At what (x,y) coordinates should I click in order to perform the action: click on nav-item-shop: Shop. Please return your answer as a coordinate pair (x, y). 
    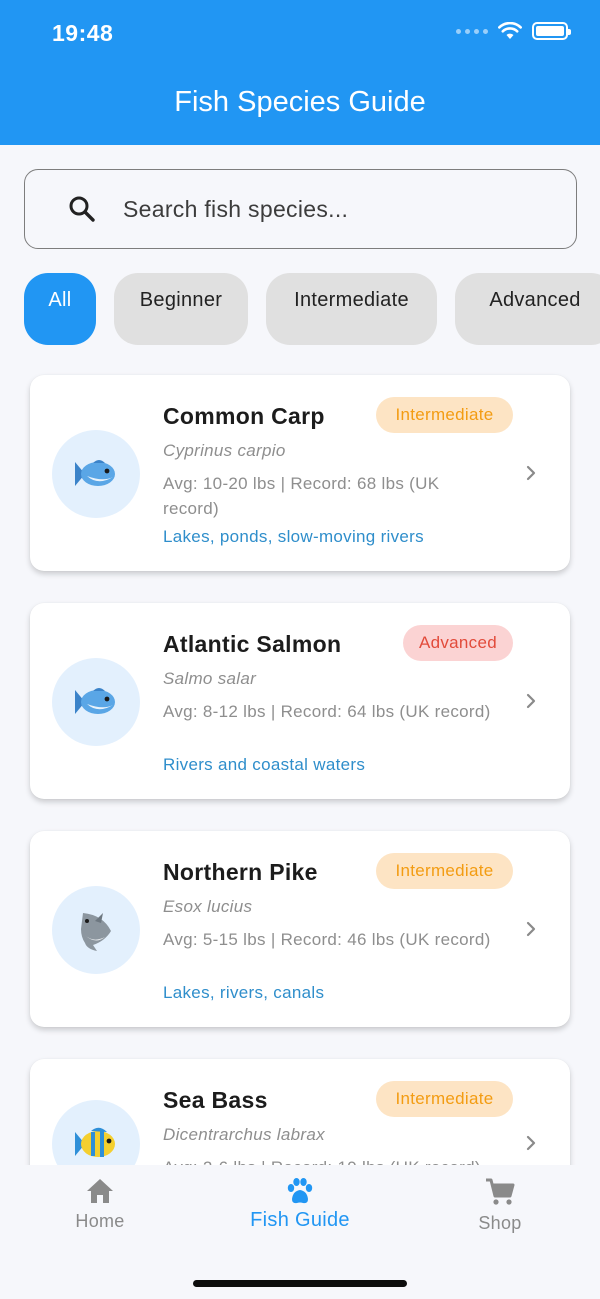
    Looking at the image, I should click on (500, 1205).